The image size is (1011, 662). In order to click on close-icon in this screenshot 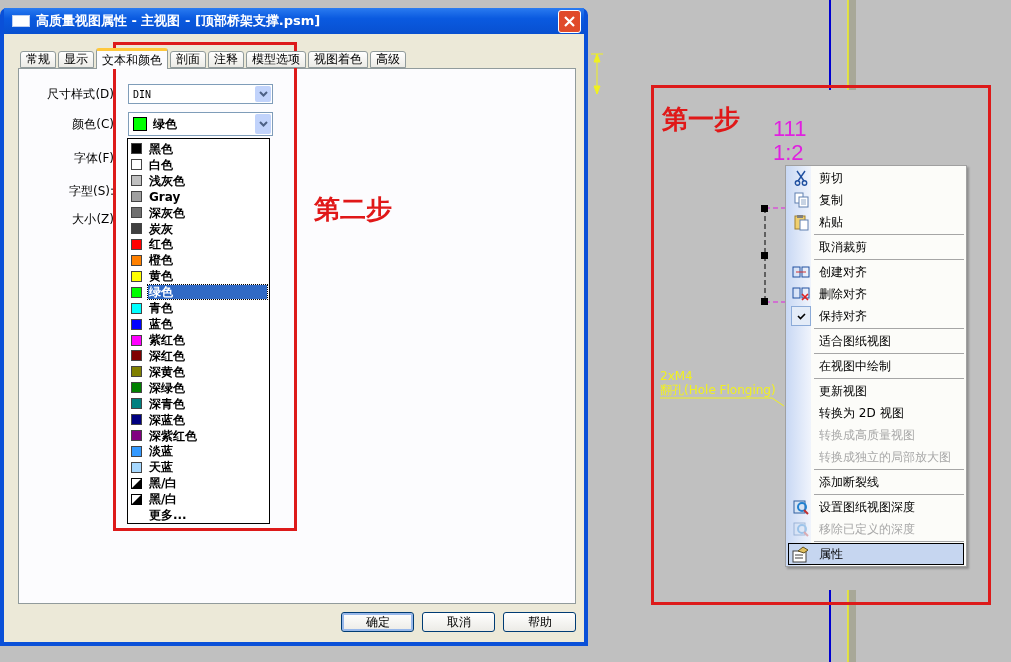, I will do `click(569, 21)`.